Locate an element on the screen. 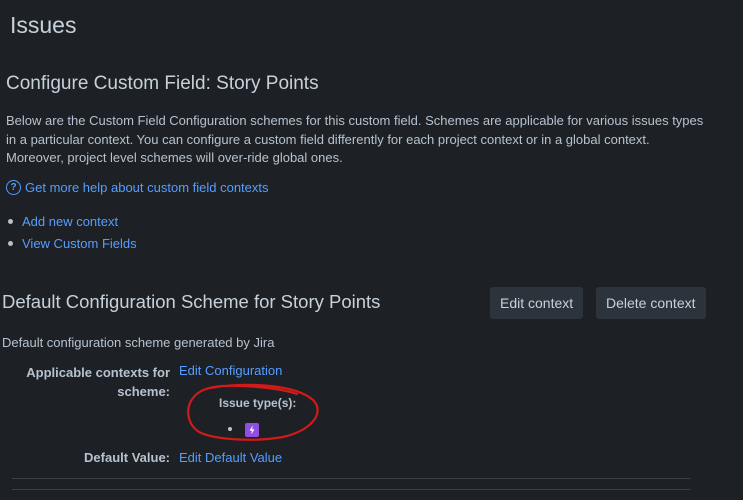 The height and width of the screenshot is (500, 743). red-annotation-circle is located at coordinates (253, 412).